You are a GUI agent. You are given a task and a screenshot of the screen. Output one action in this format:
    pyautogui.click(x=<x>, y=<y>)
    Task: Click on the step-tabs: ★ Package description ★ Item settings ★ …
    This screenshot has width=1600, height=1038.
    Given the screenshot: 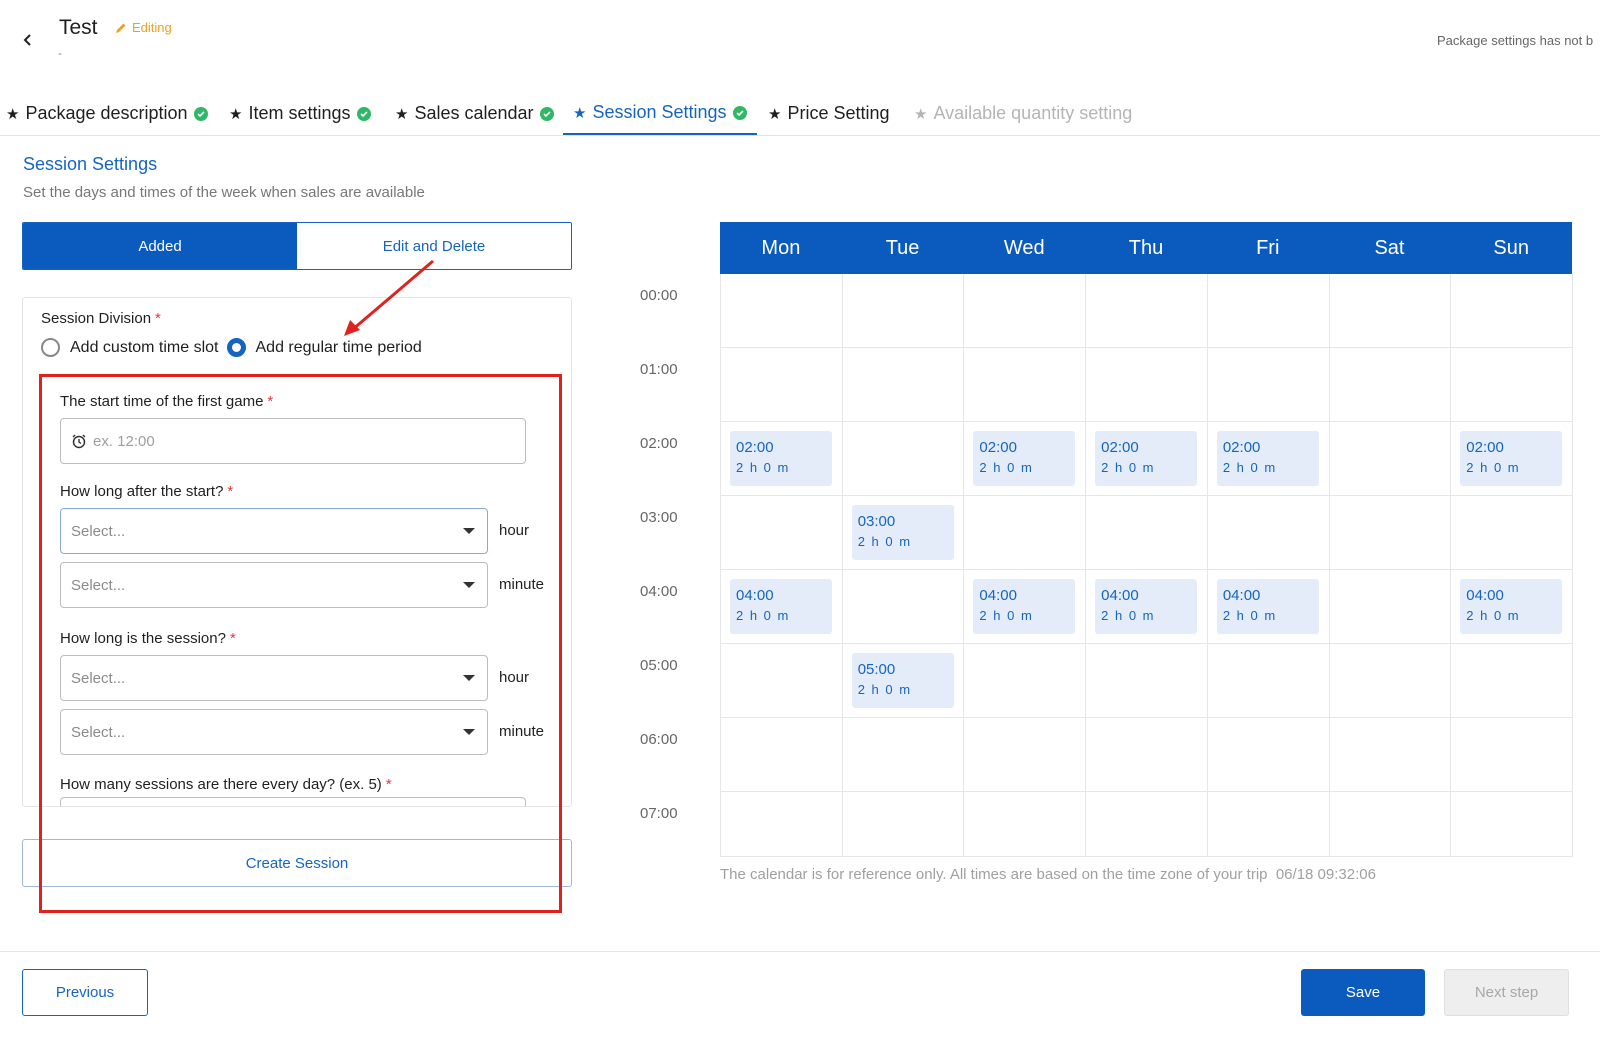 What is the action you would take?
    pyautogui.click(x=800, y=114)
    